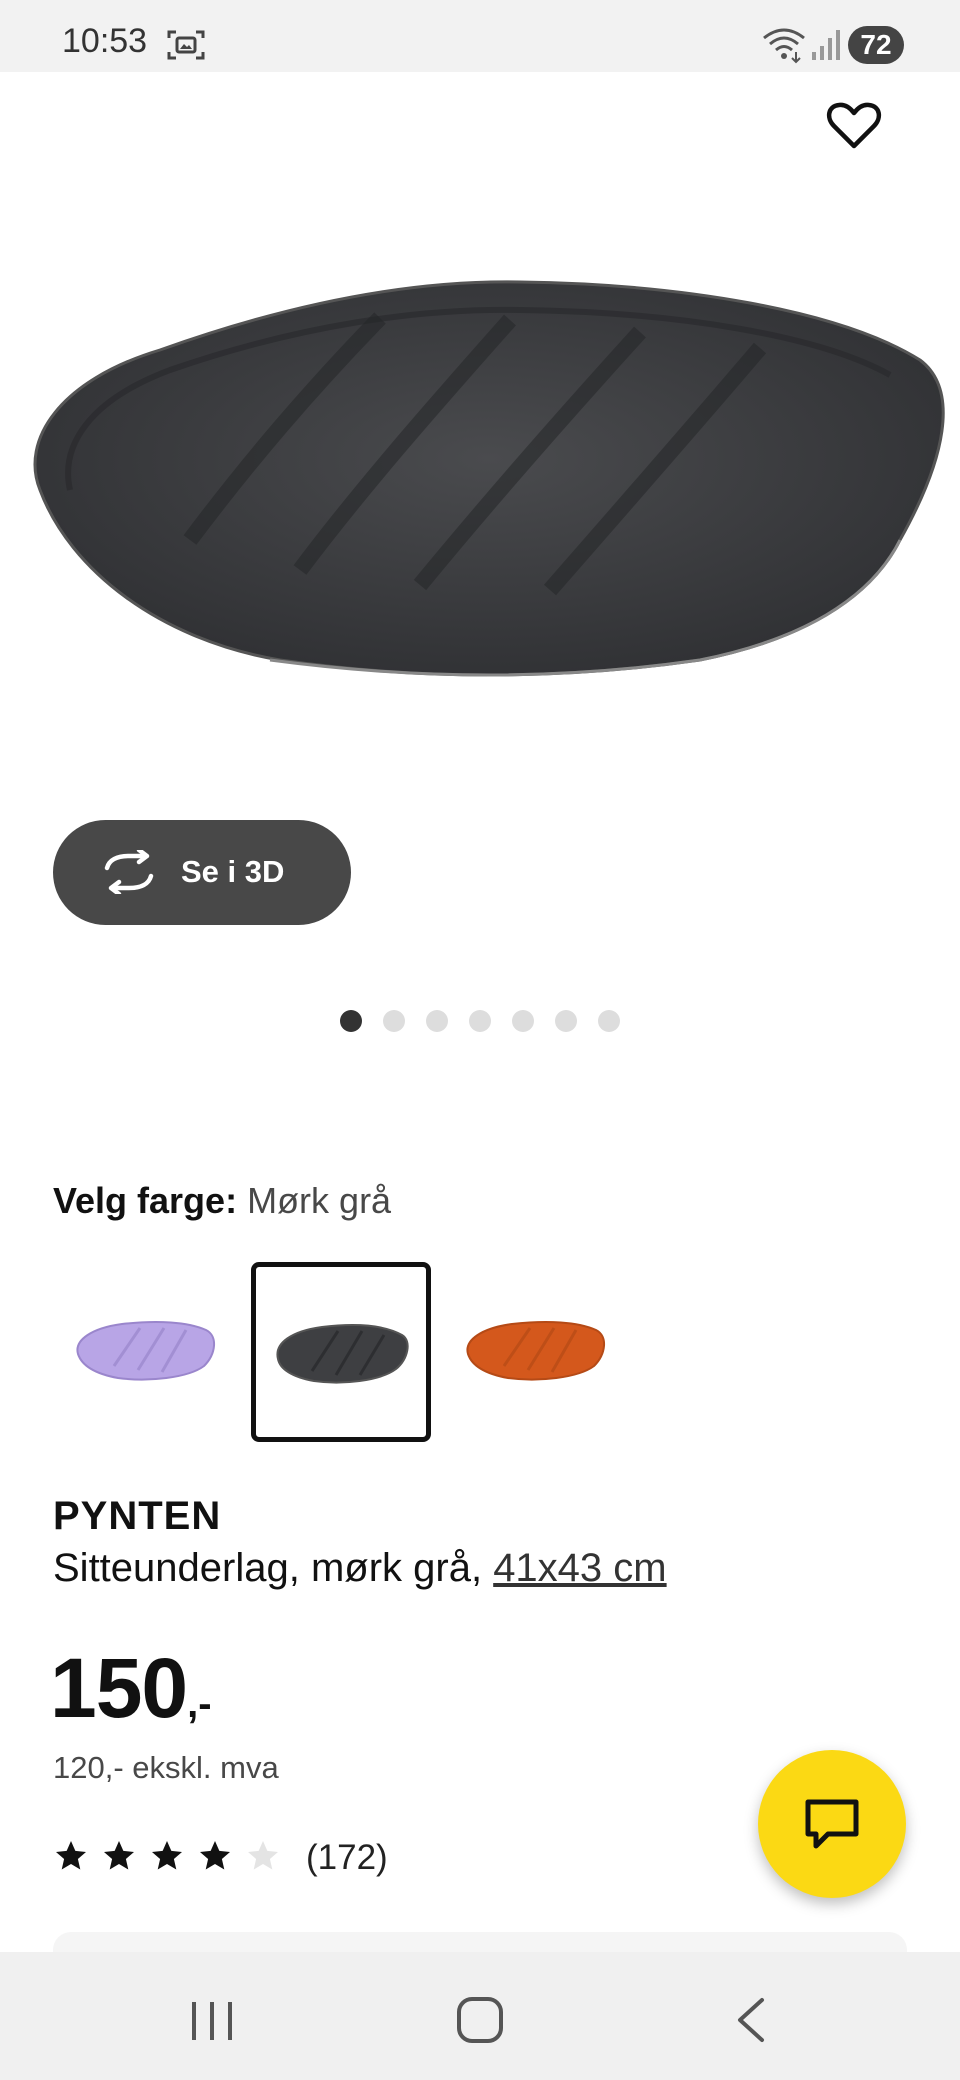 The width and height of the screenshot is (960, 2080). I want to click on recents-icon, so click(212, 2021).